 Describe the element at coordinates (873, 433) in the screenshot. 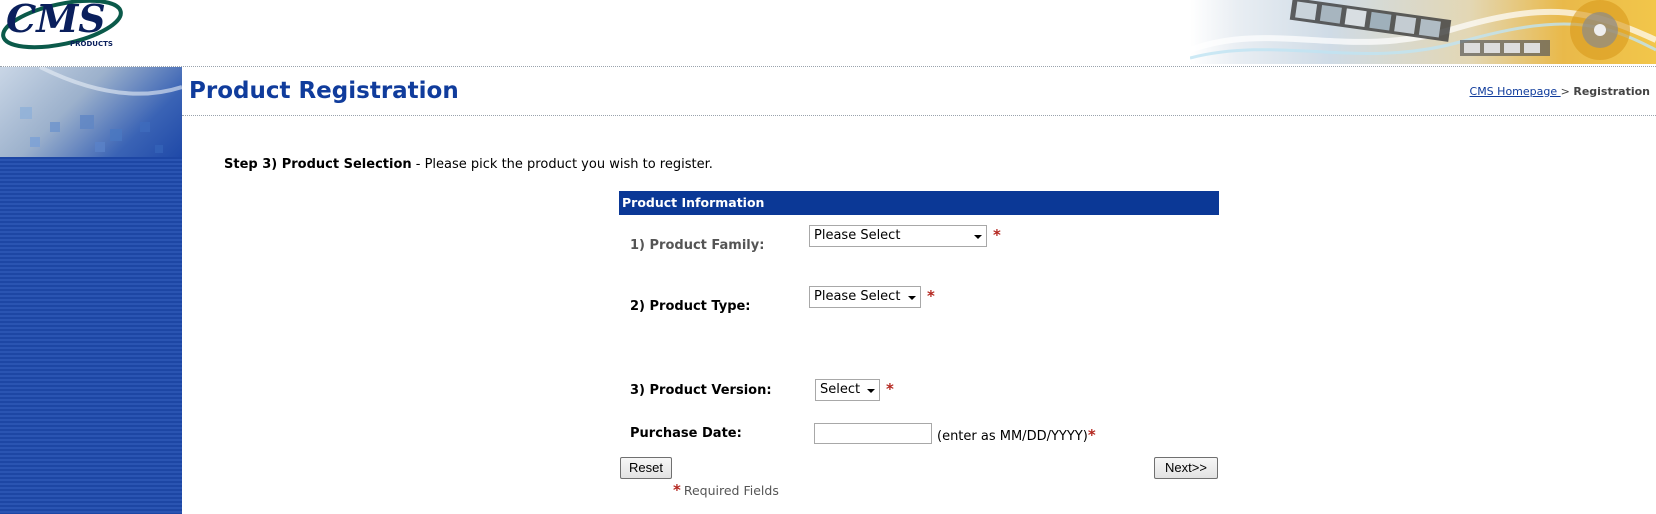

I see `purchase-date-input` at that location.